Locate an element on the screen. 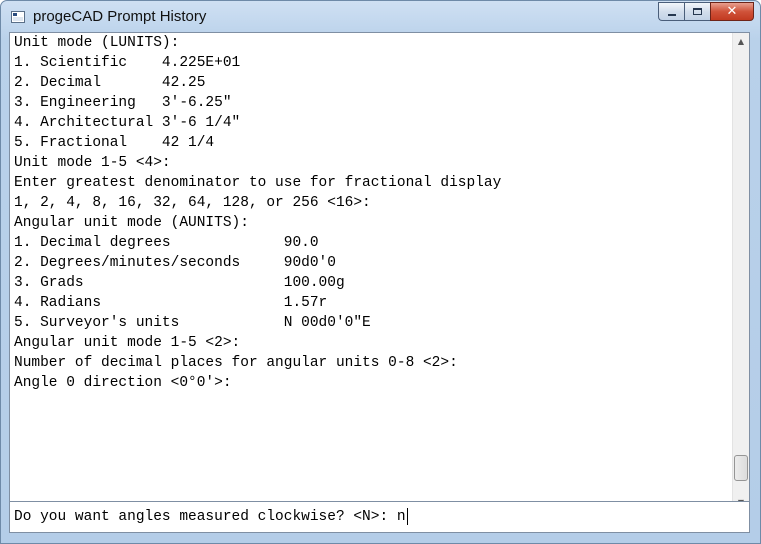  minimize-button is located at coordinates (671, 11).